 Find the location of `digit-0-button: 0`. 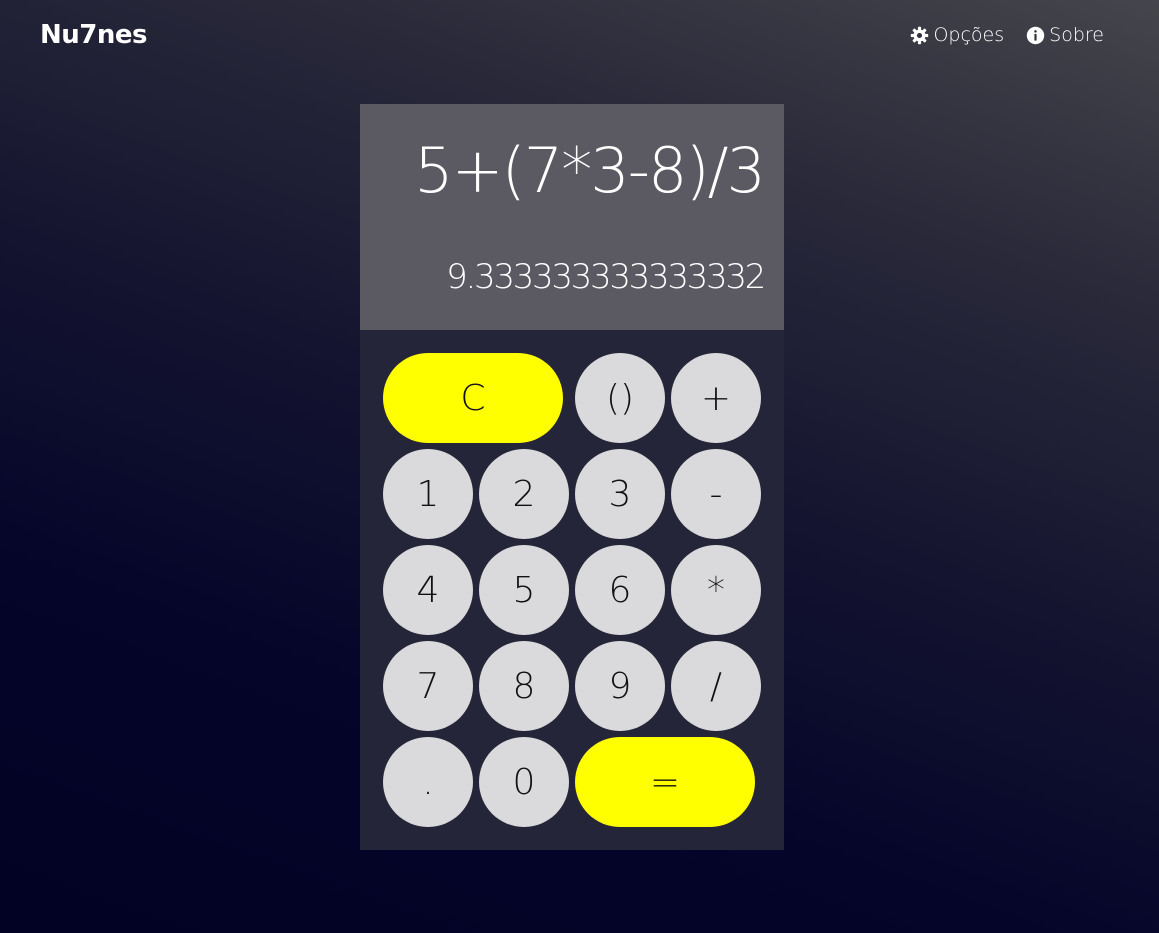

digit-0-button: 0 is located at coordinates (524, 782).